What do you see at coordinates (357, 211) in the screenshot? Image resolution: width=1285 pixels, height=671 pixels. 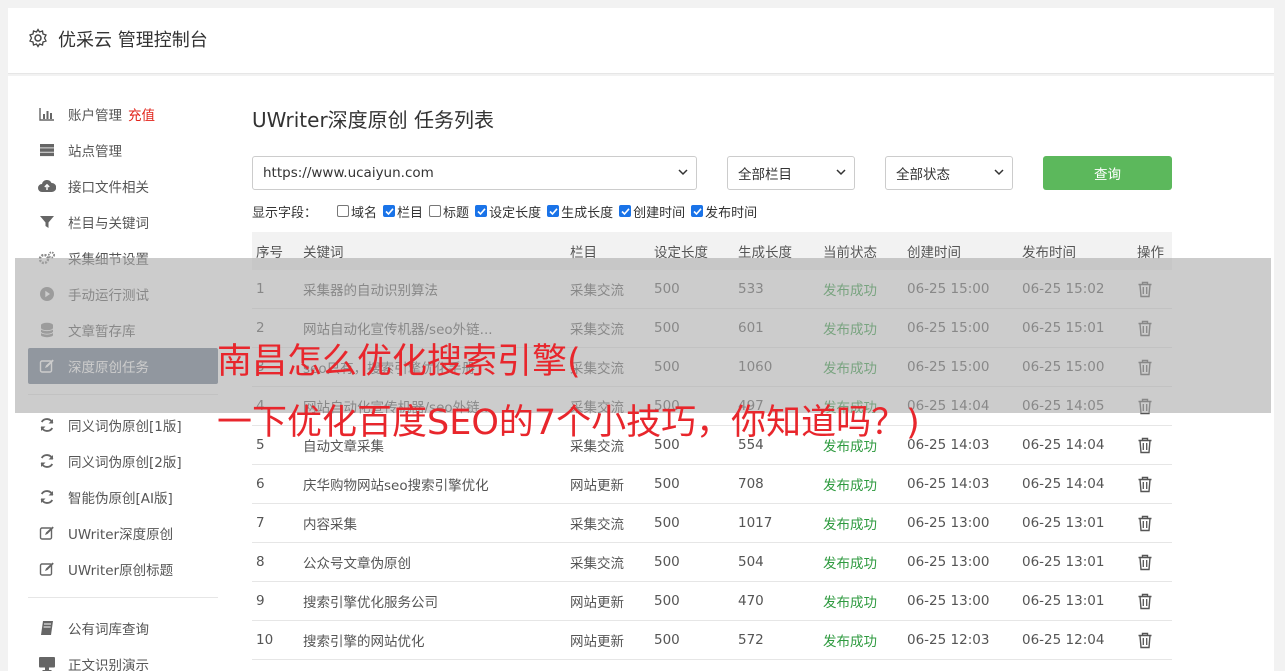 I see `field-checkbox: 域名` at bounding box center [357, 211].